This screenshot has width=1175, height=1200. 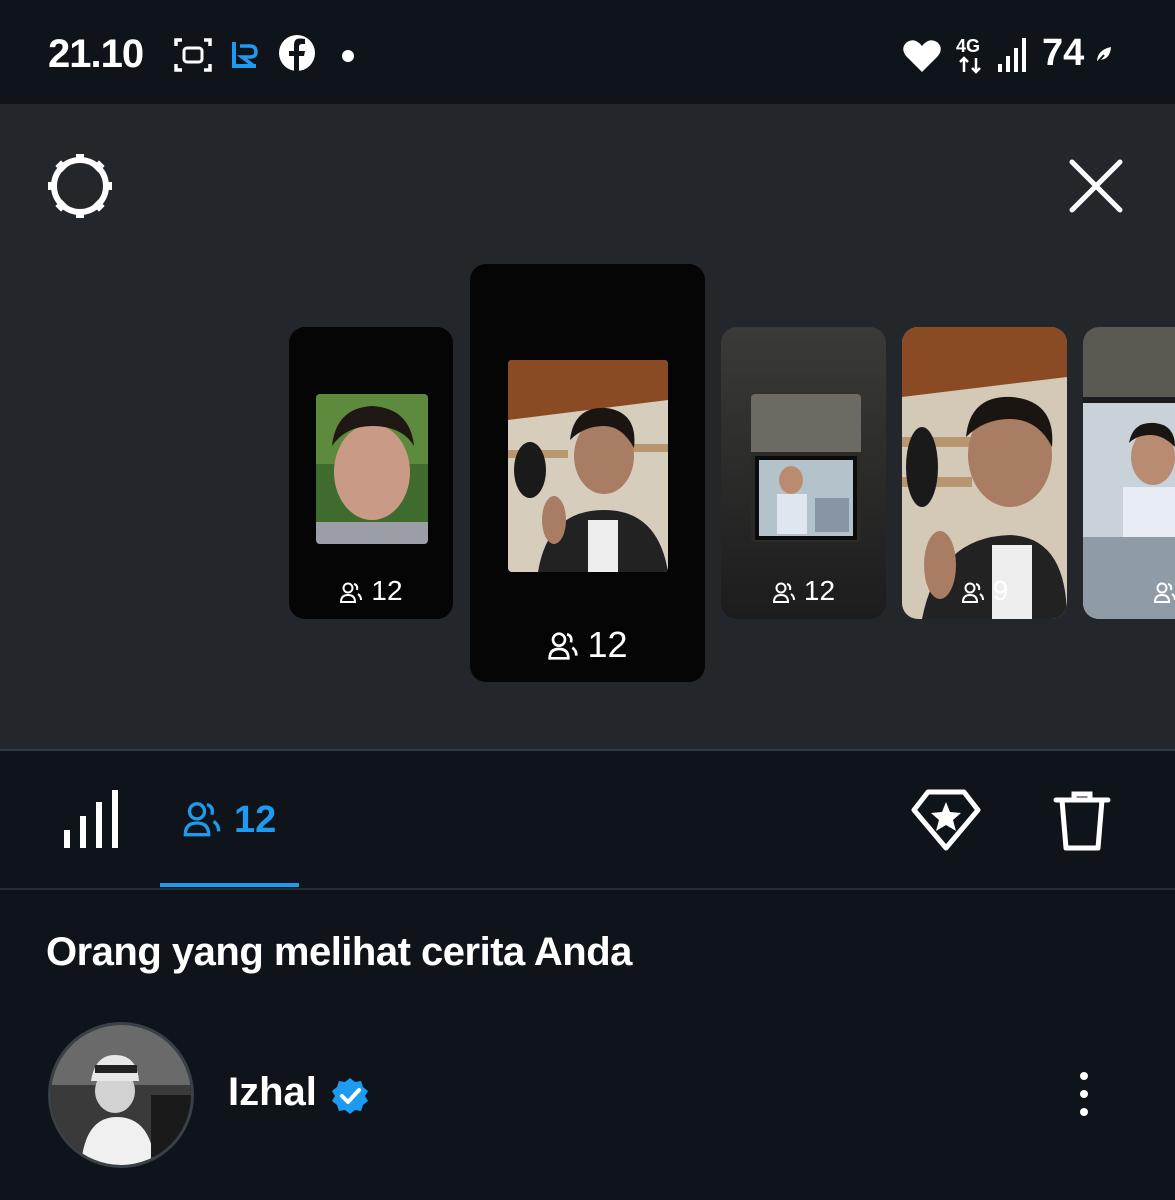 What do you see at coordinates (984, 473) in the screenshot?
I see `story-card: 9` at bounding box center [984, 473].